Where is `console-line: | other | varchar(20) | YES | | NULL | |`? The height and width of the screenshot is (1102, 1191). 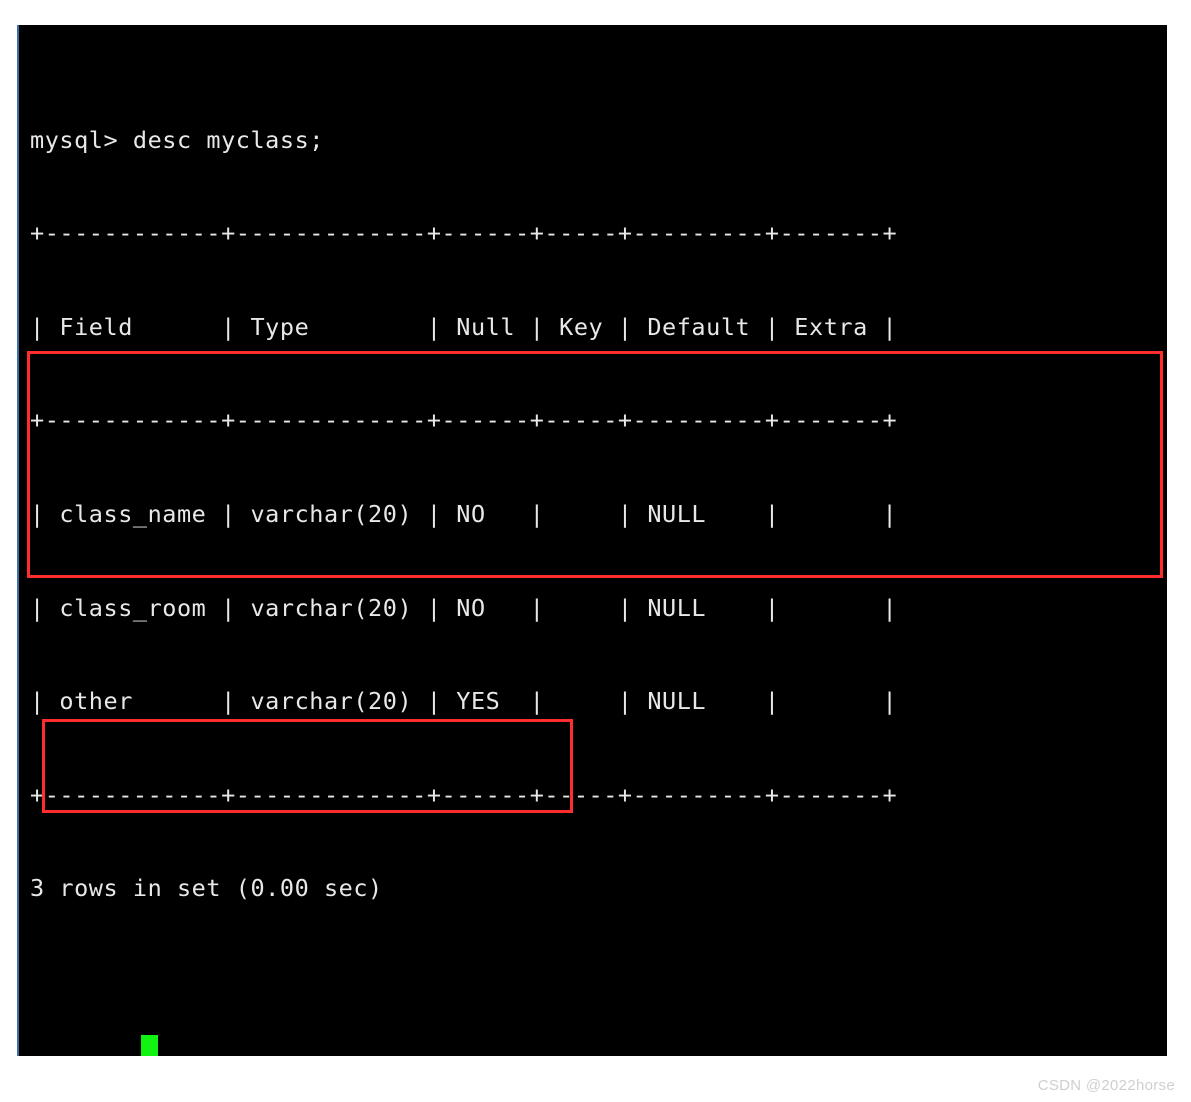
console-line: | other | varchar(20) | YES | | NULL | | is located at coordinates (464, 701).